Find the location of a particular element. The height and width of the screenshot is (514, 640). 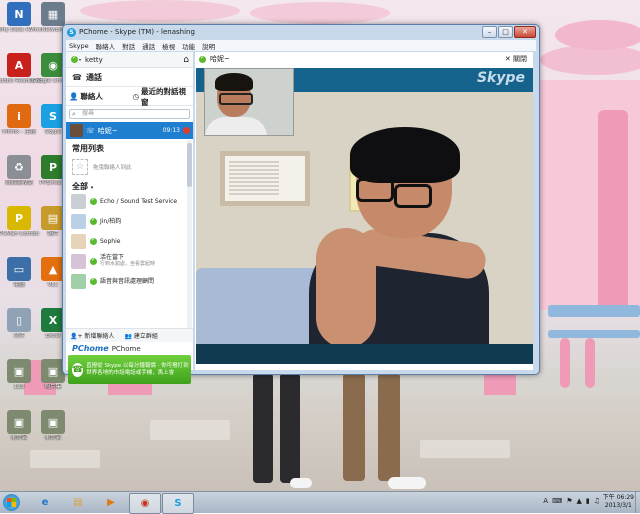

pcman-glyph-icon: P is located at coordinates (19, 218).